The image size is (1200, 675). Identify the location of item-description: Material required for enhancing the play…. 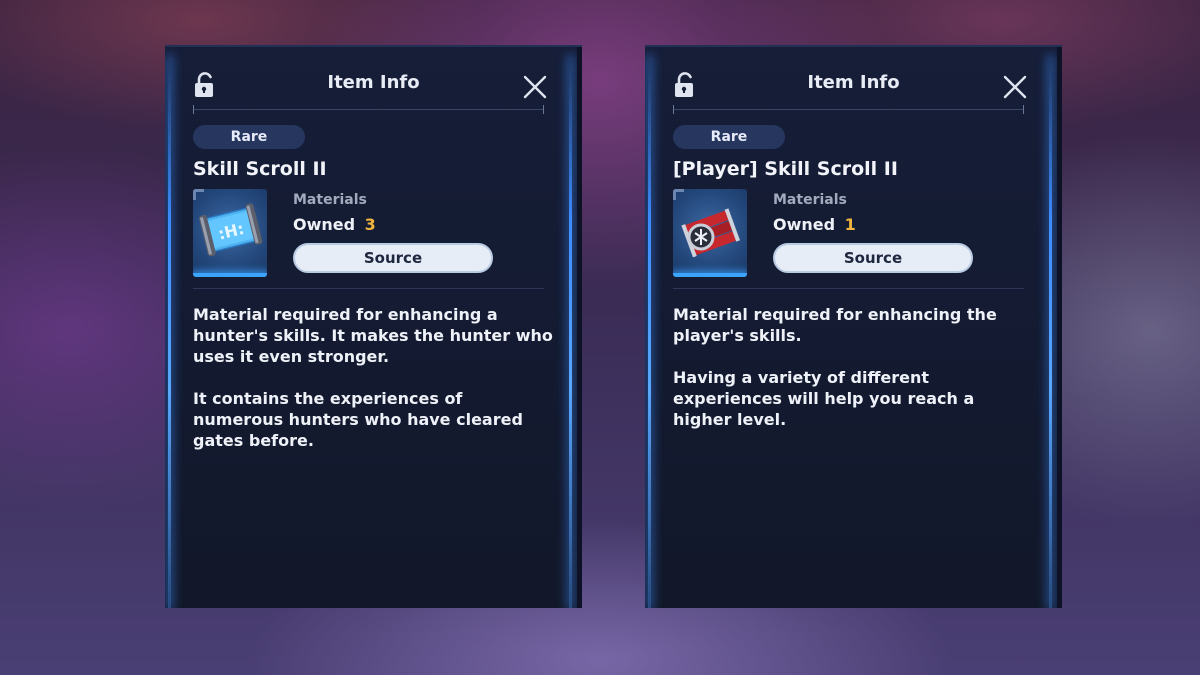
(853, 367).